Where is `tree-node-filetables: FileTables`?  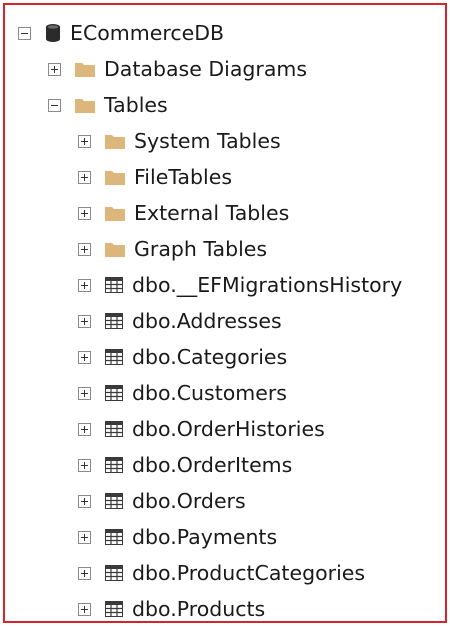
tree-node-filetables: FileTables is located at coordinates (155, 177).